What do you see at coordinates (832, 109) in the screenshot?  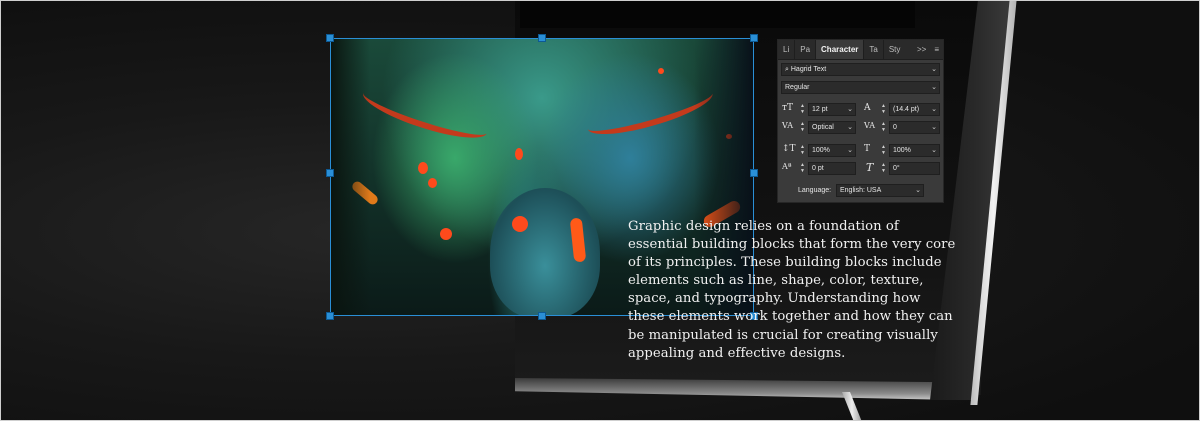 I see `font-size-field: 12 pt ⌄` at bounding box center [832, 109].